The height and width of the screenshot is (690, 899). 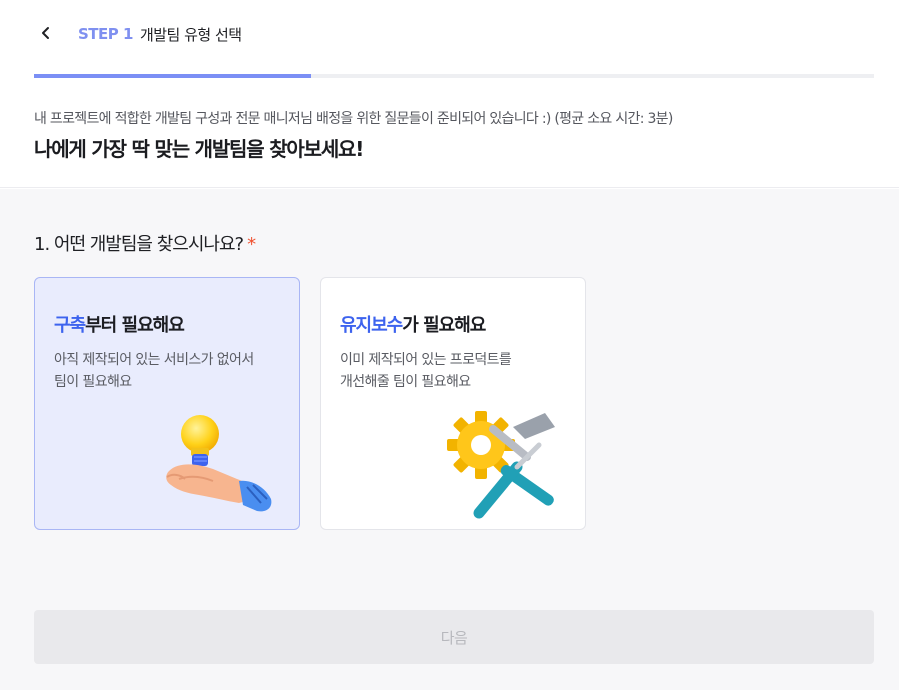 What do you see at coordinates (70, 325) in the screenshot?
I see `option-title-highlight: 구축` at bounding box center [70, 325].